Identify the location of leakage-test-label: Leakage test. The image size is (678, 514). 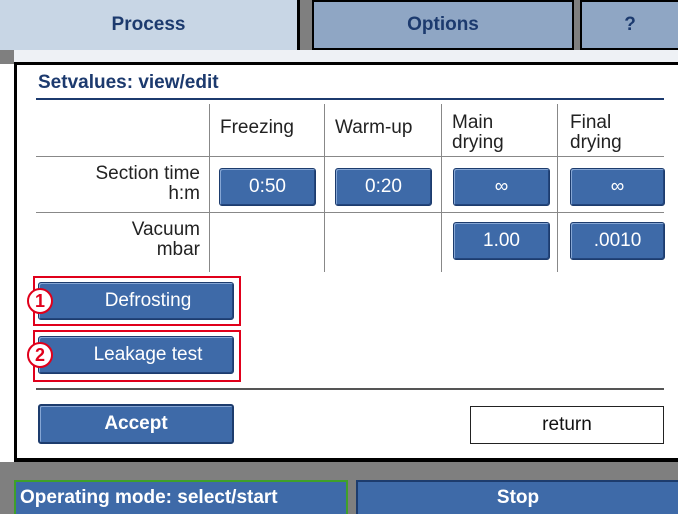
(148, 354).